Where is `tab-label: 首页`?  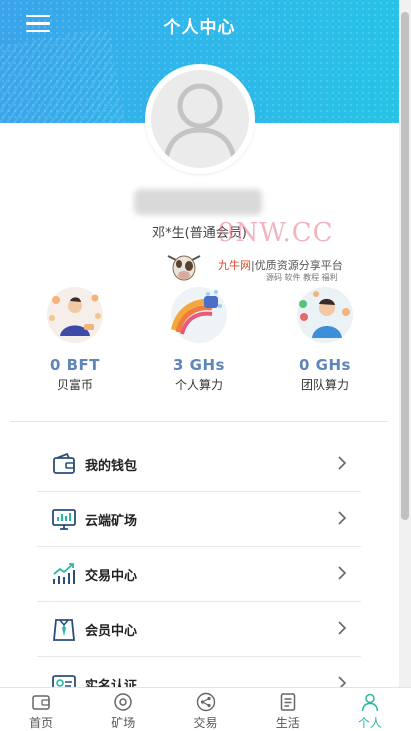 tab-label: 首页 is located at coordinates (41, 723).